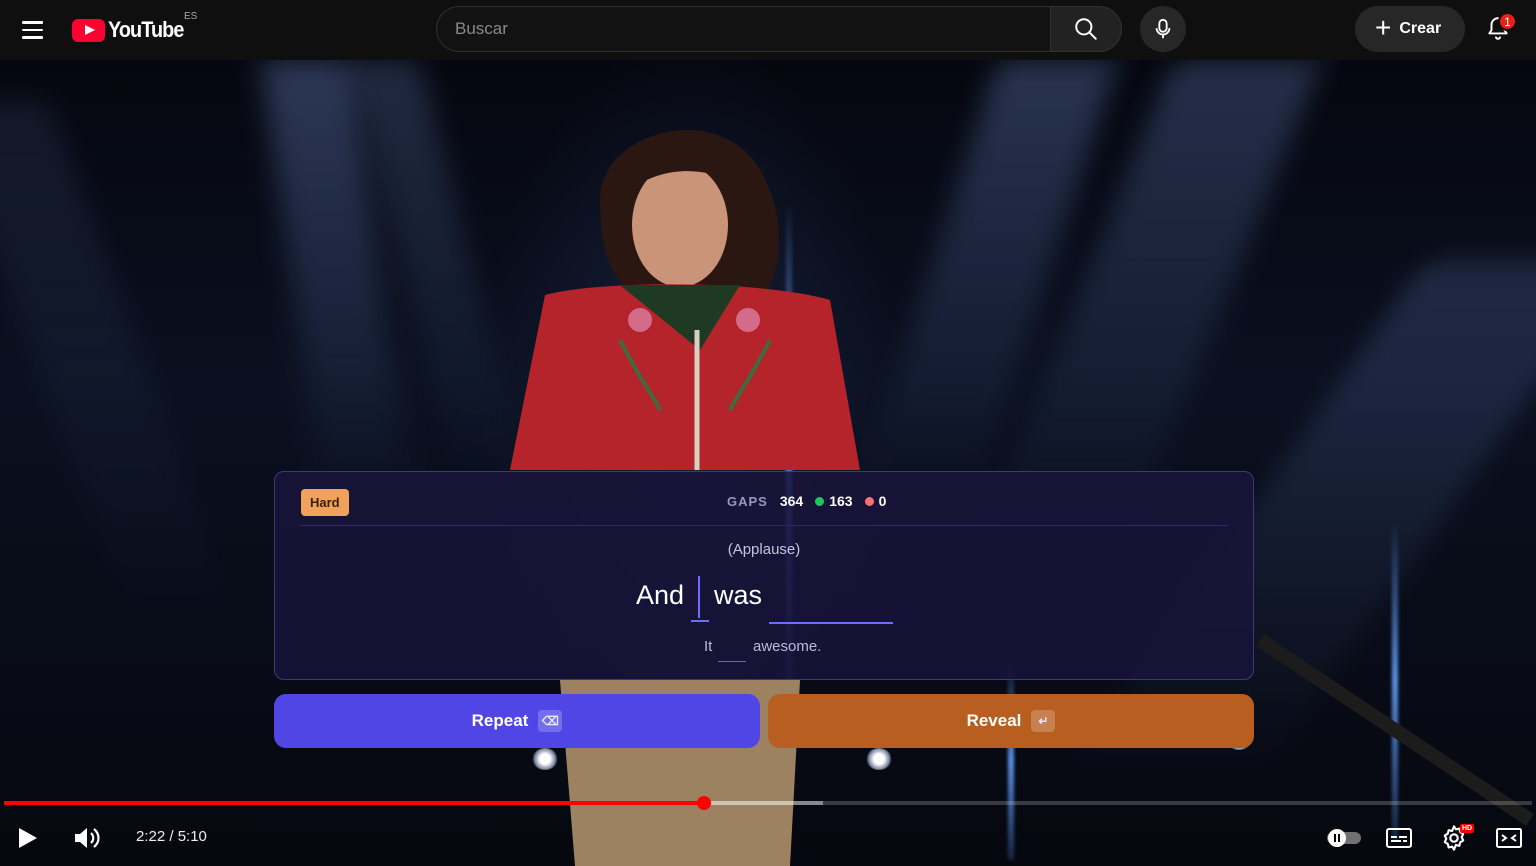  What do you see at coordinates (191, 16) in the screenshot?
I see `region-code: ES` at bounding box center [191, 16].